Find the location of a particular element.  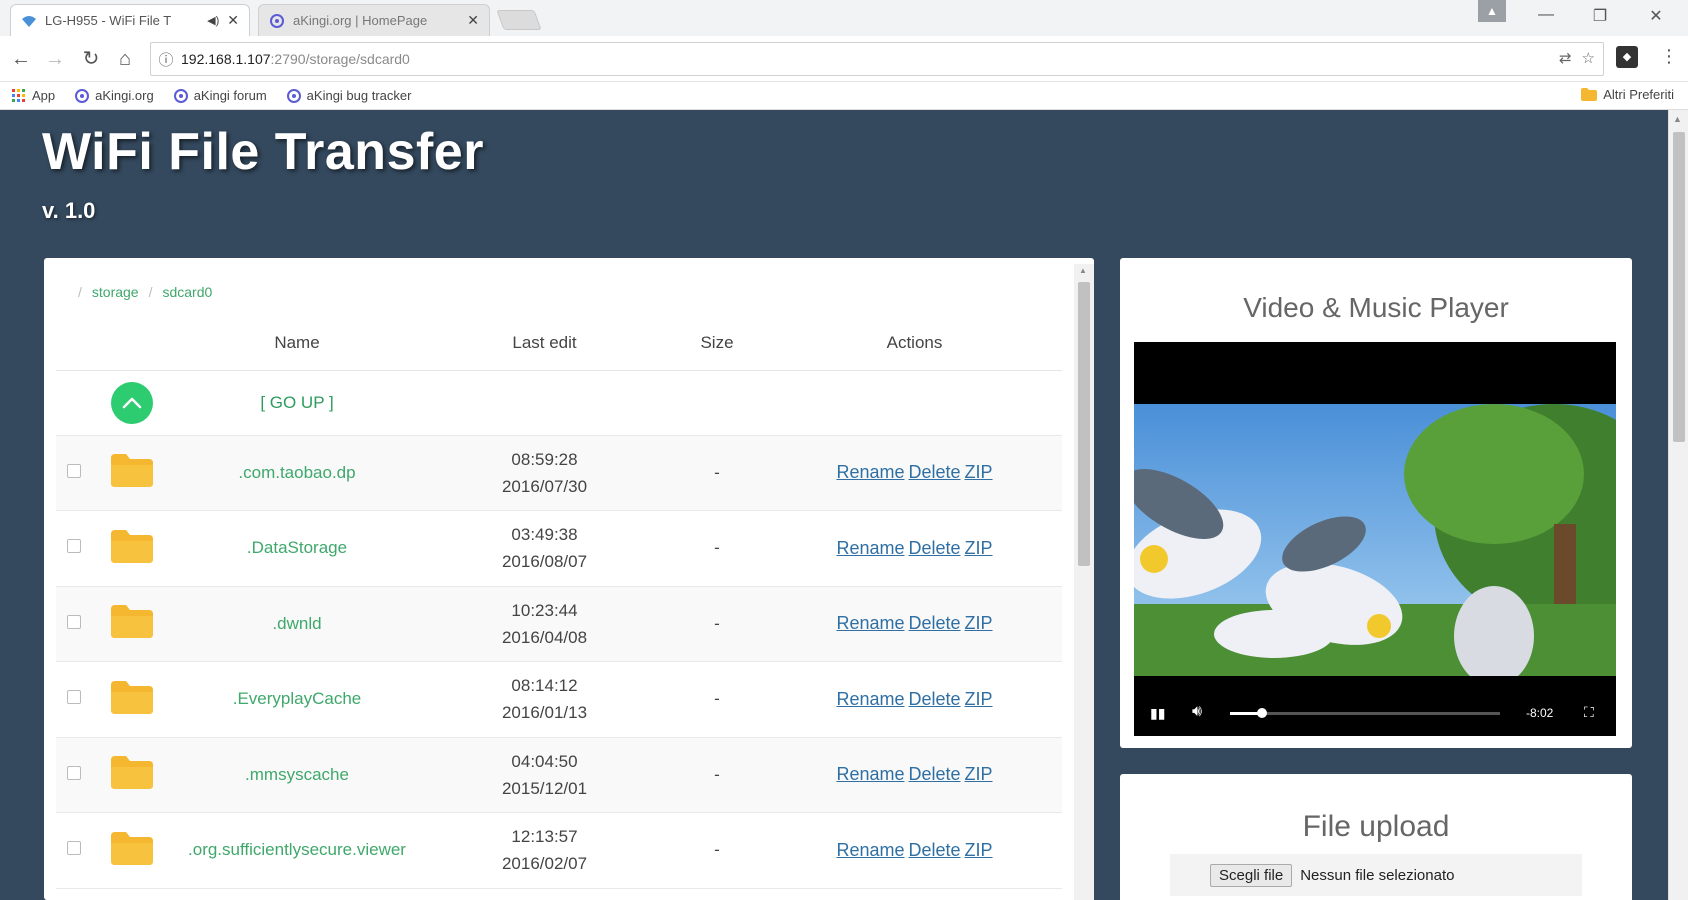

maximize-icon: ❐ is located at coordinates (1600, 16).